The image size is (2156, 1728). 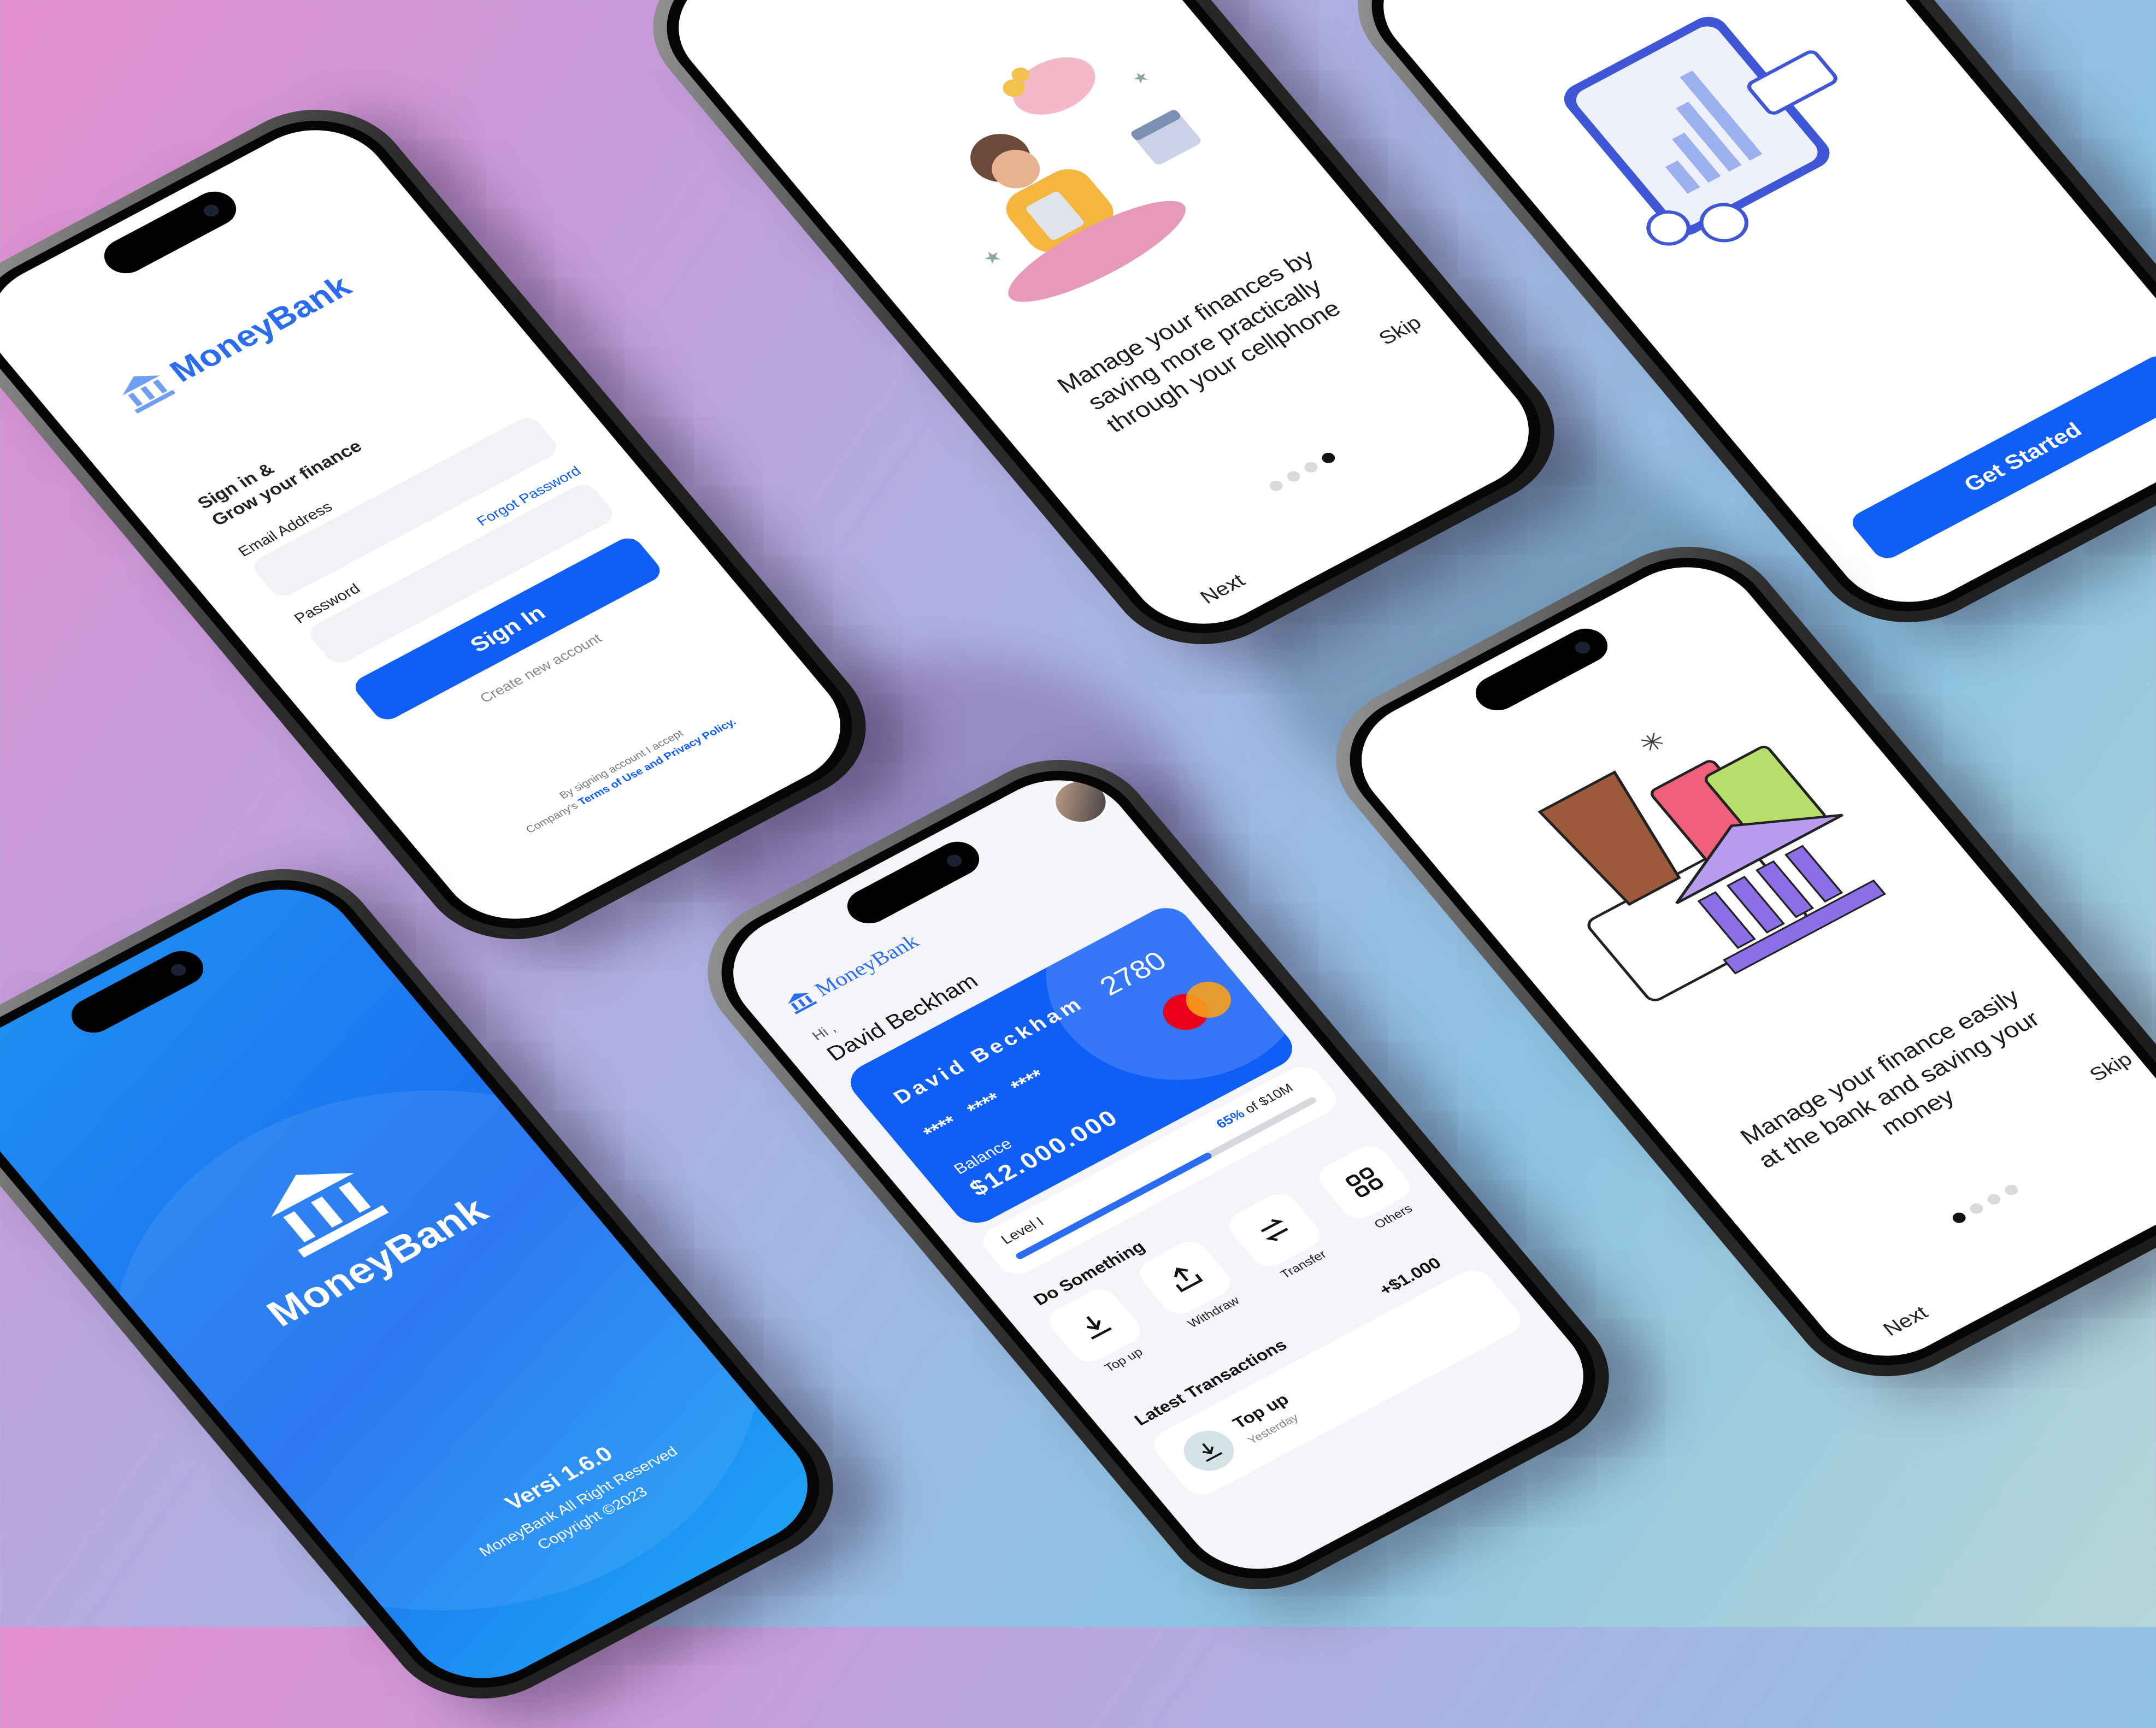 I want to click on action-others: Others, so click(x=1370, y=1189).